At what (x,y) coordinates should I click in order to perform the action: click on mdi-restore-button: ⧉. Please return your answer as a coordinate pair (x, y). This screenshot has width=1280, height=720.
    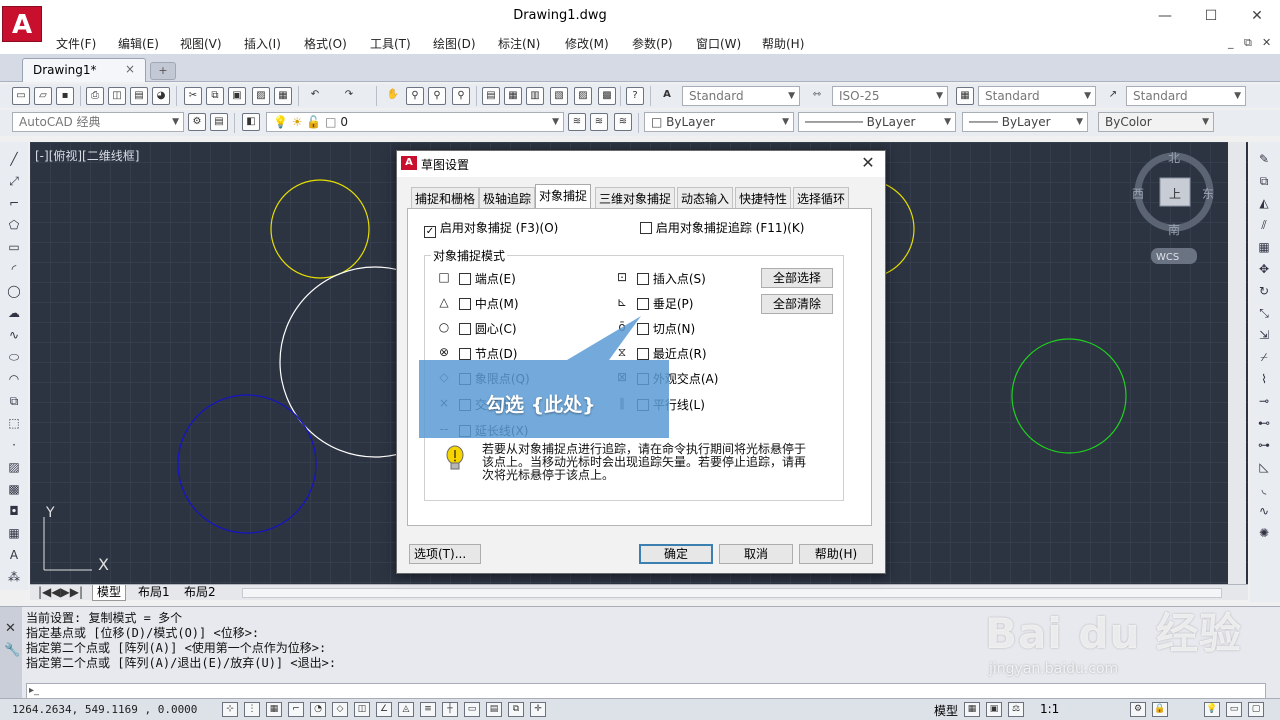
    Looking at the image, I should click on (1248, 43).